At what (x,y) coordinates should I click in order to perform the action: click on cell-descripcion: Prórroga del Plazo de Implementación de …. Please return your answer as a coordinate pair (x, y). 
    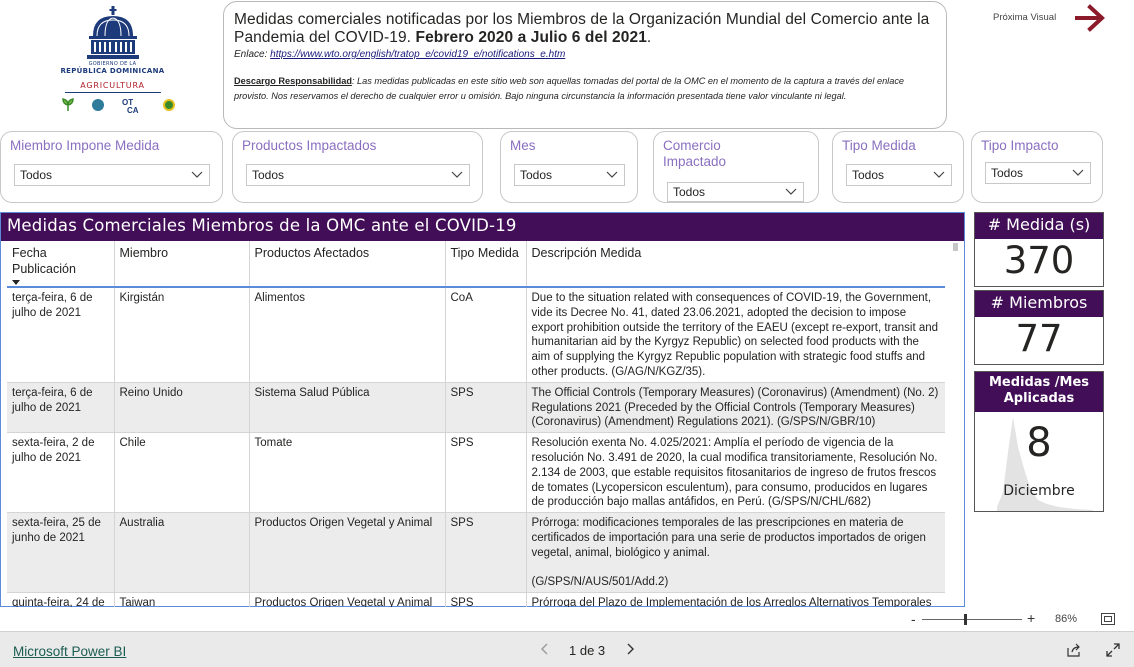
    Looking at the image, I should click on (735, 599).